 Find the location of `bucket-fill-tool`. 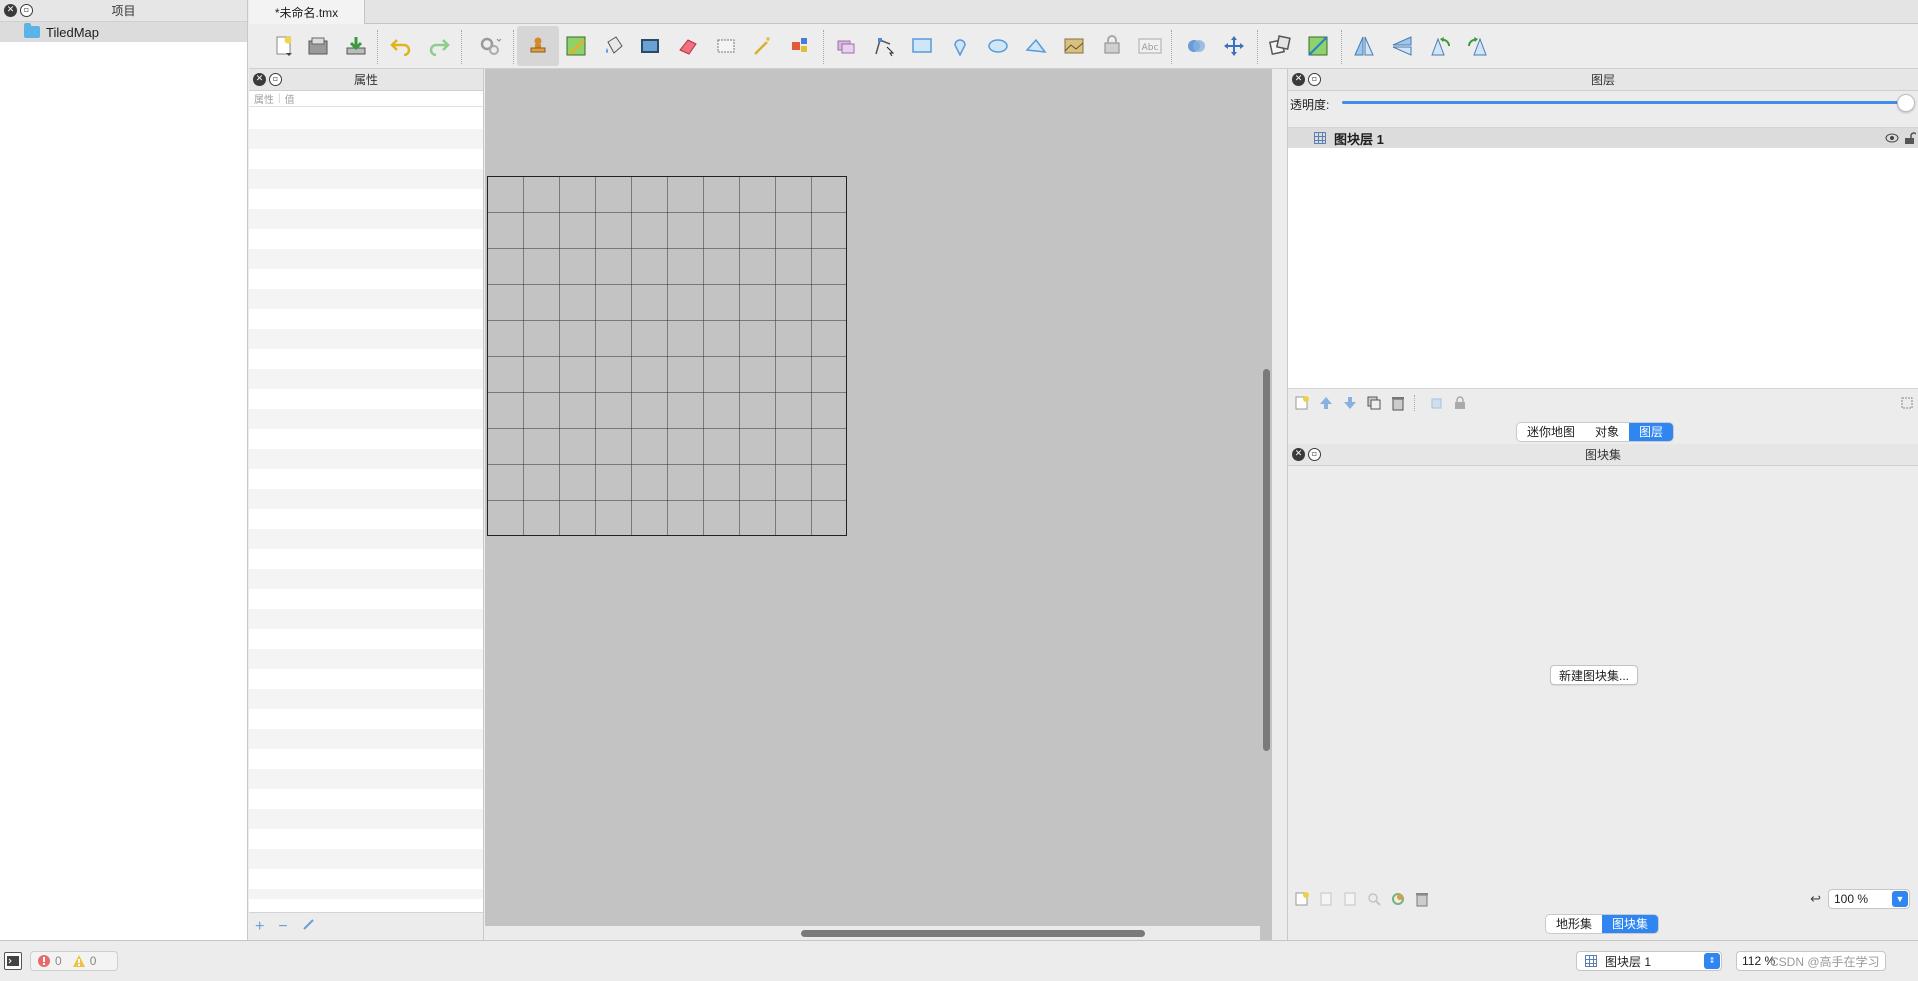

bucket-fill-tool is located at coordinates (614, 46).